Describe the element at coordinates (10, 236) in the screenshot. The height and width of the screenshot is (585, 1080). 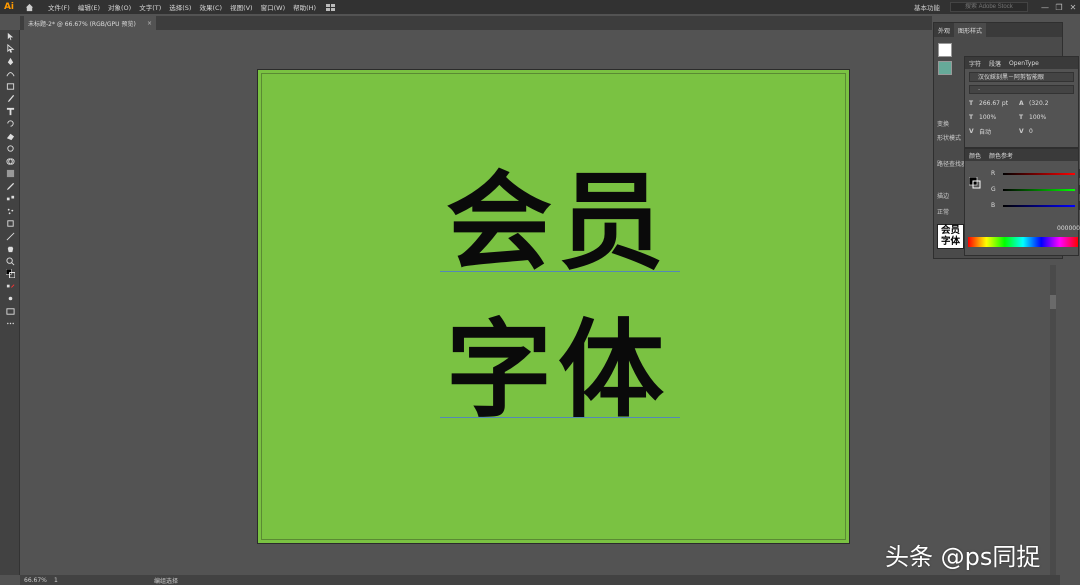
I see `slice-tool-icon` at that location.